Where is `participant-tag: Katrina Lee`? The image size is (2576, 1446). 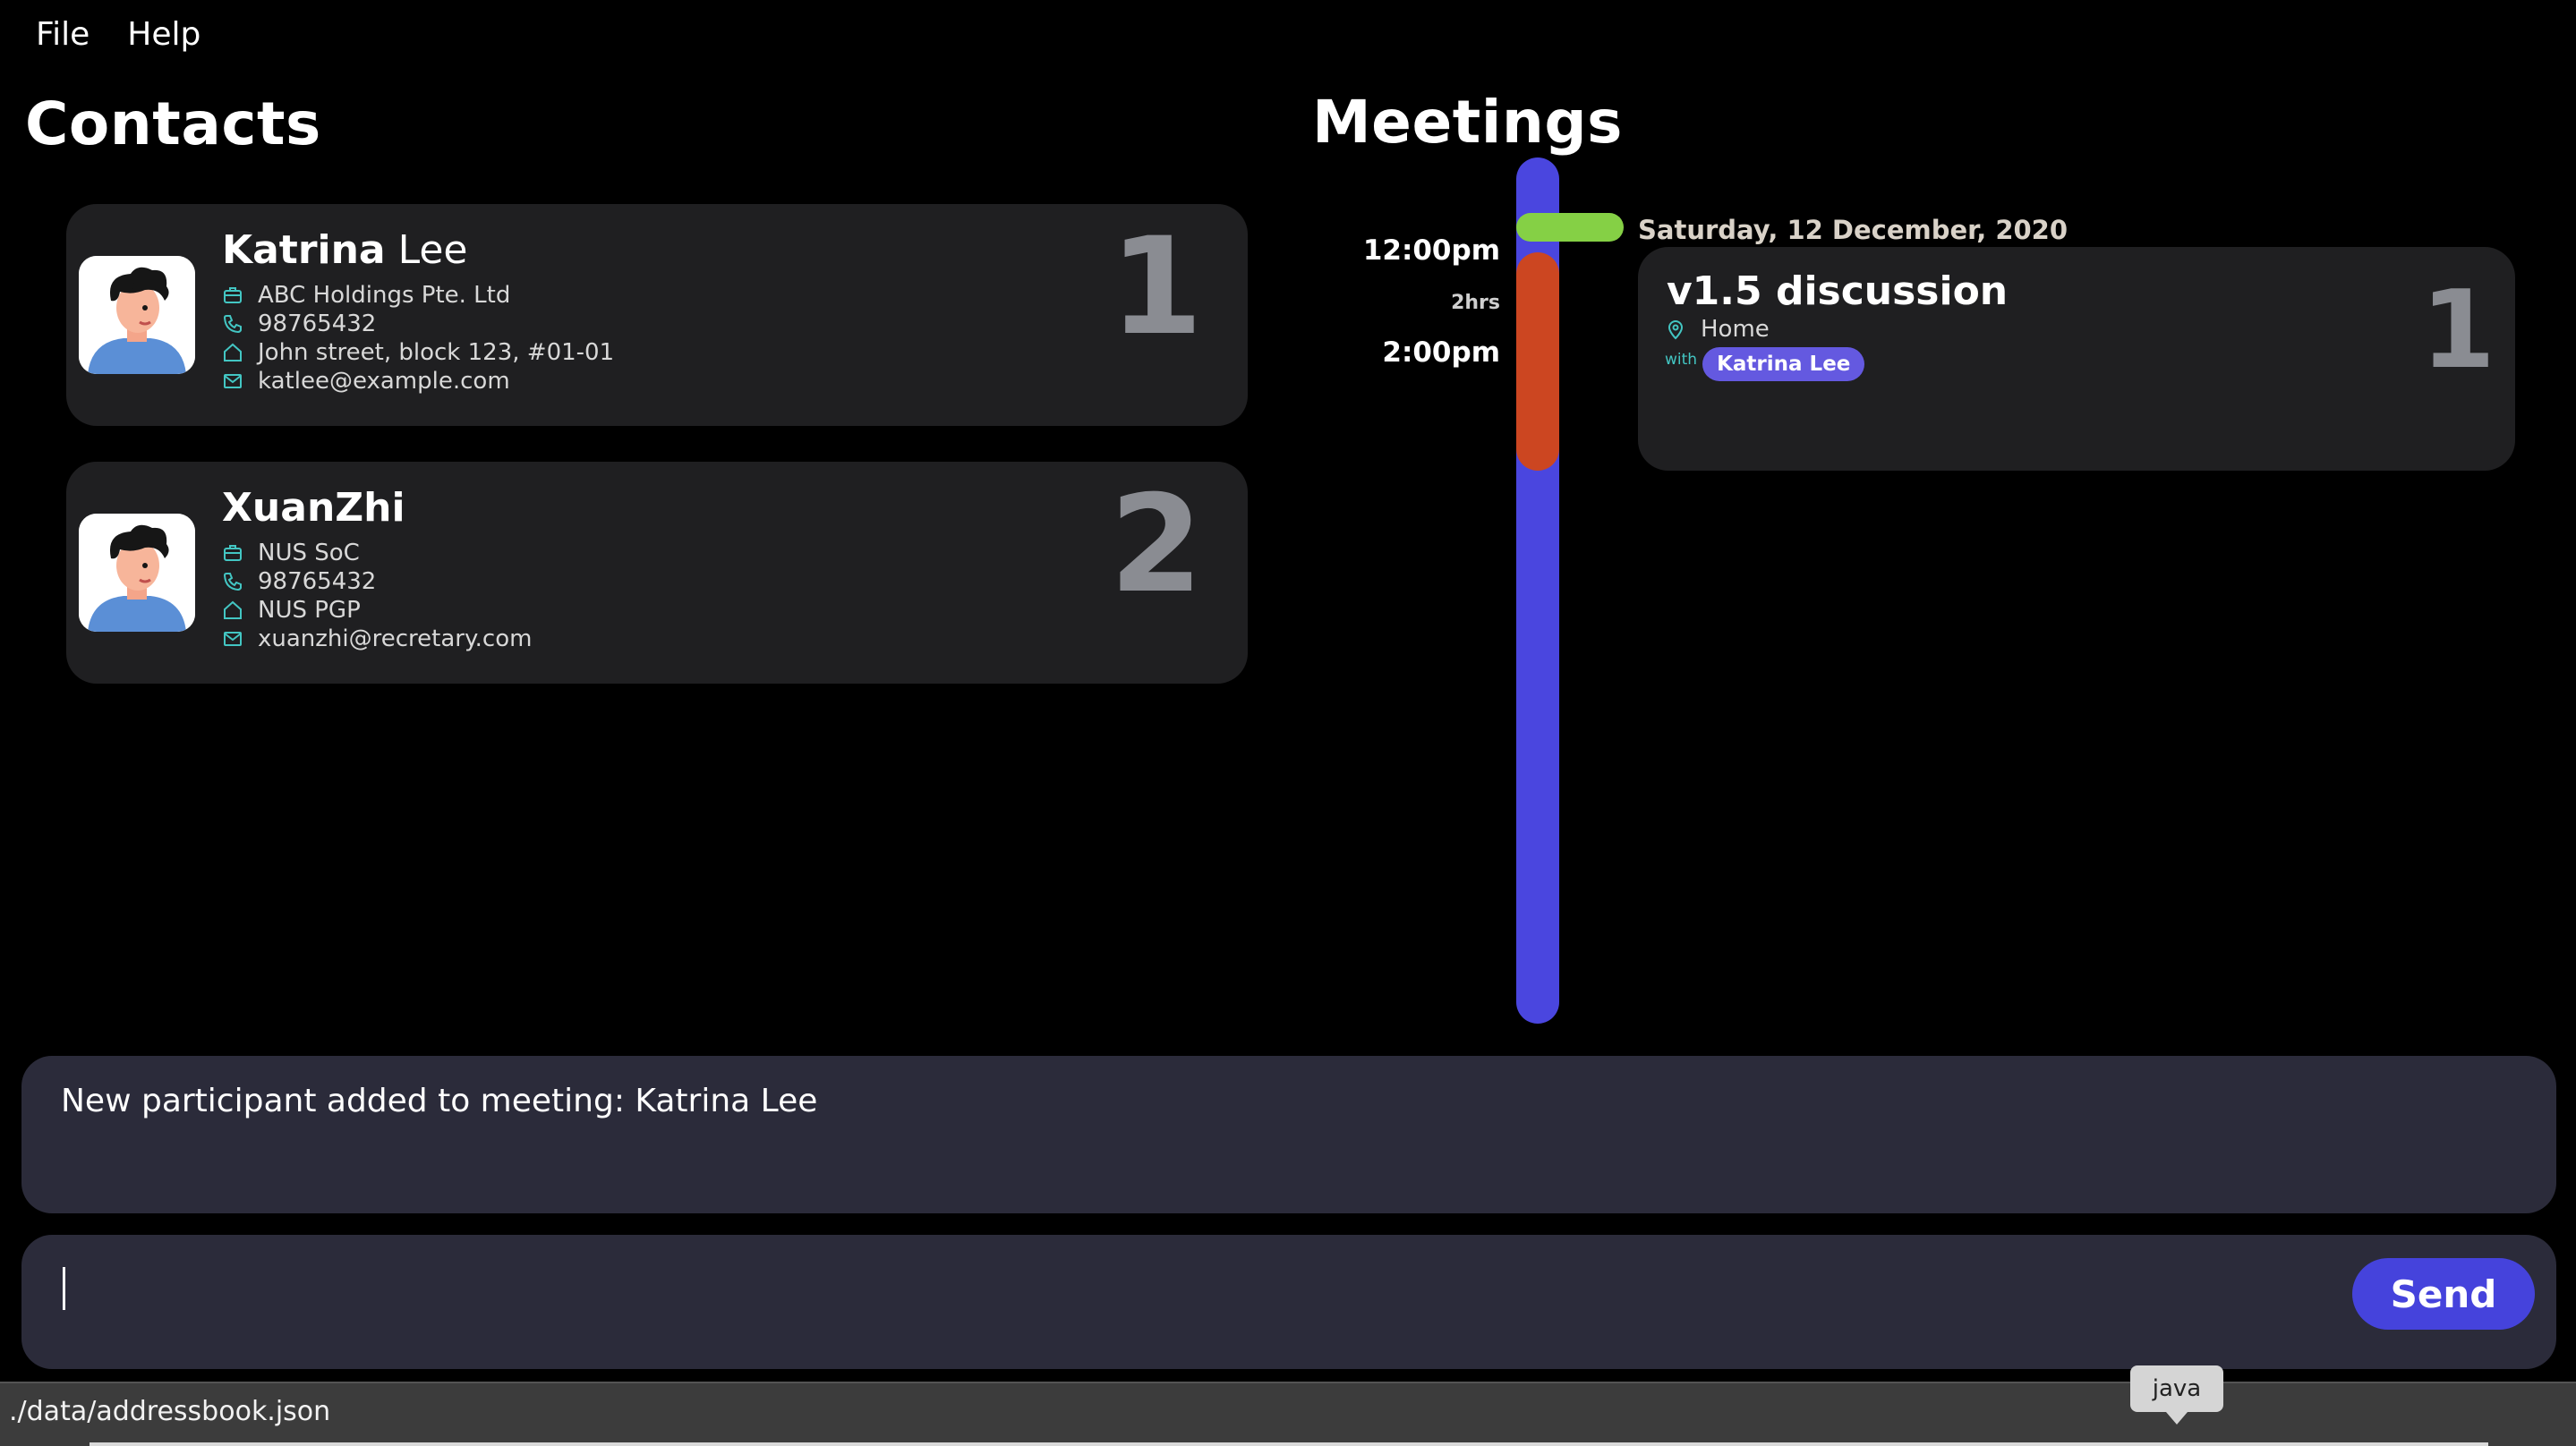 participant-tag: Katrina Lee is located at coordinates (1783, 364).